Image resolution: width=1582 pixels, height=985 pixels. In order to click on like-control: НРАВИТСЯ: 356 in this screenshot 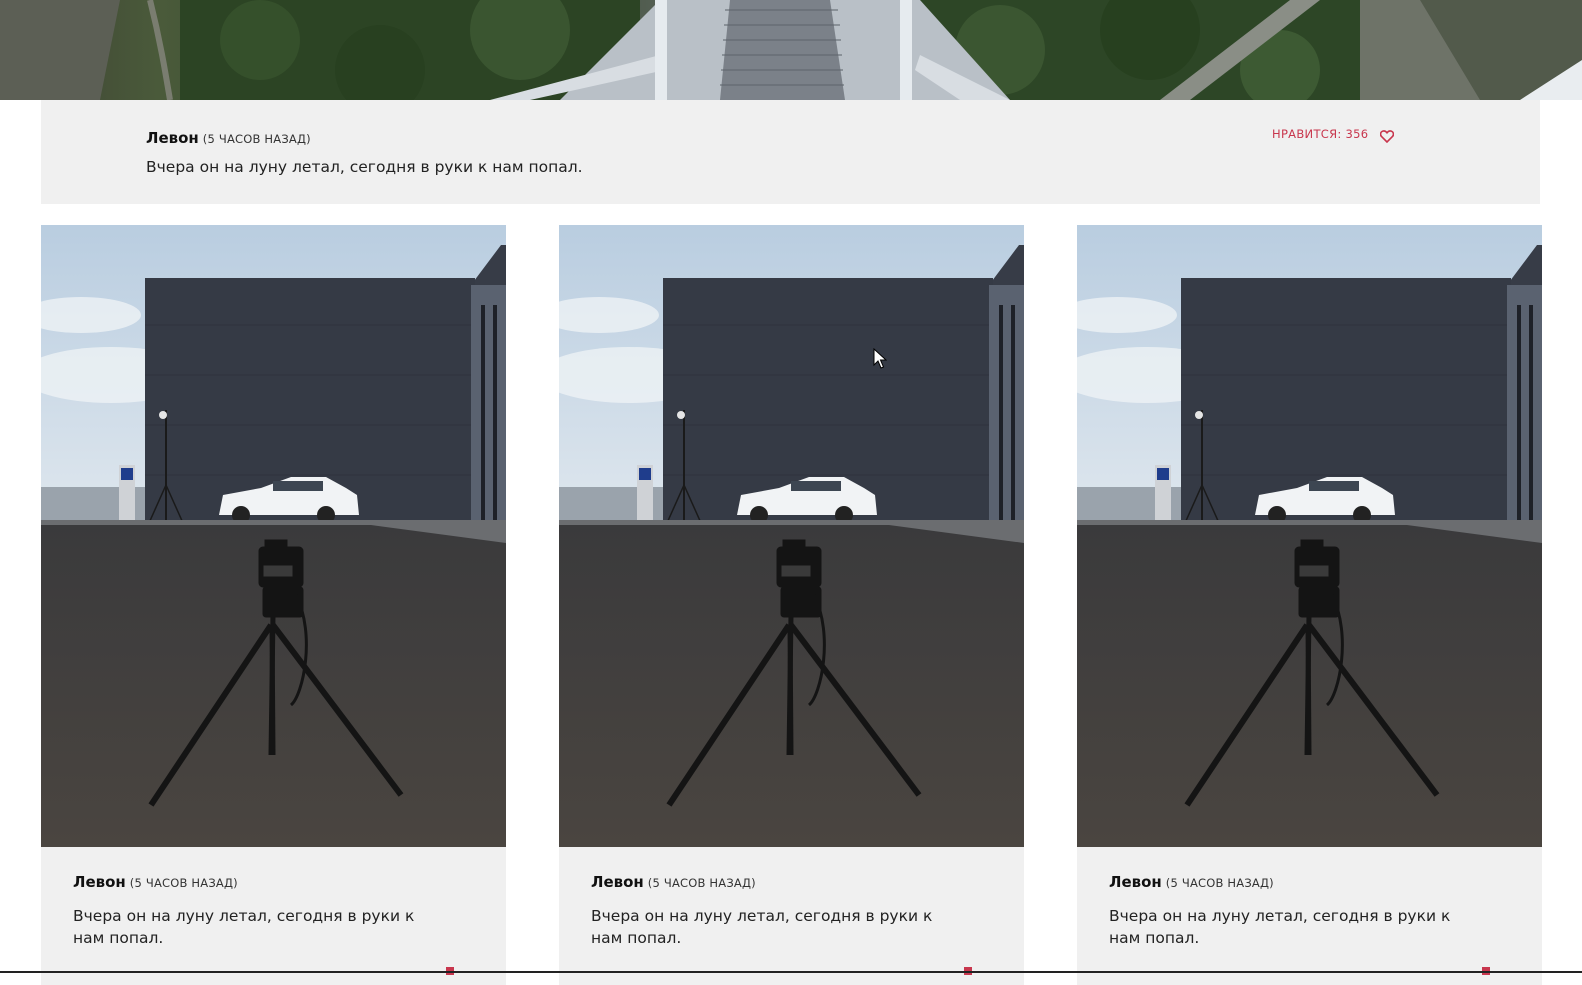, I will do `click(1333, 135)`.